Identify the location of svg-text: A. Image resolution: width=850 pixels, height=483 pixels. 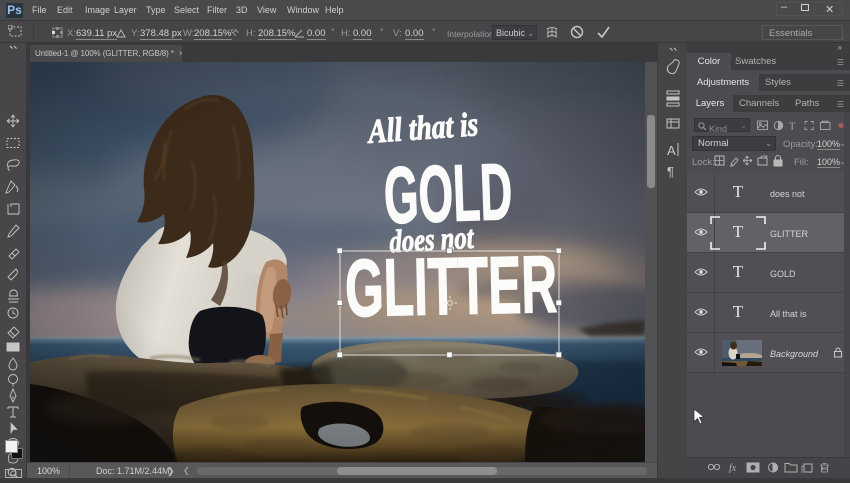
(671, 150).